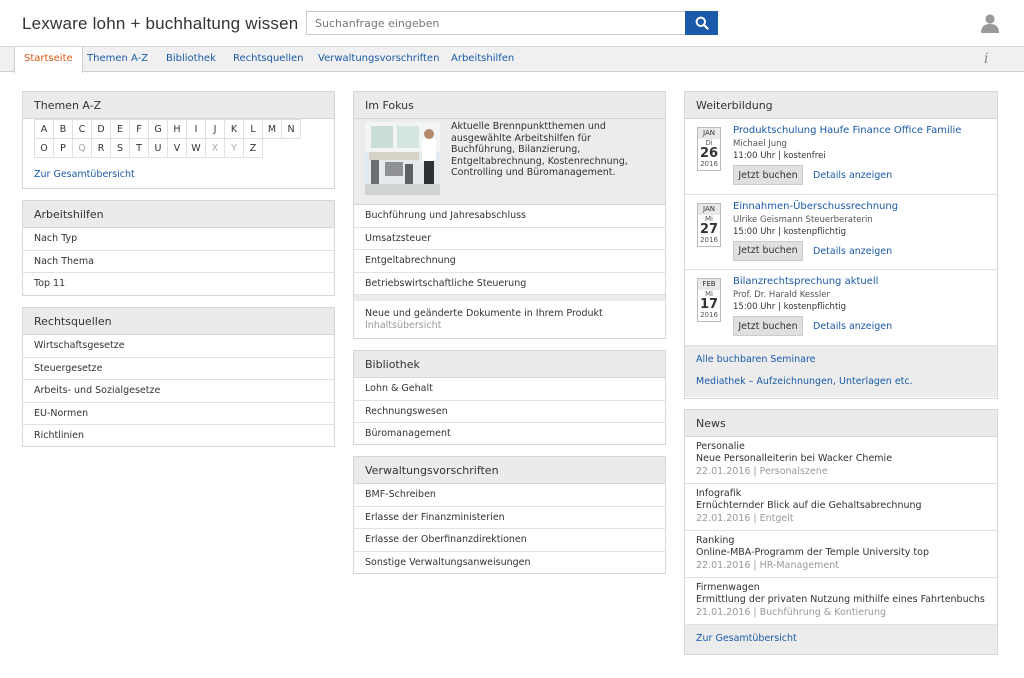 The image size is (1024, 678). What do you see at coordinates (101, 129) in the screenshot?
I see `az-letter-d: D` at bounding box center [101, 129].